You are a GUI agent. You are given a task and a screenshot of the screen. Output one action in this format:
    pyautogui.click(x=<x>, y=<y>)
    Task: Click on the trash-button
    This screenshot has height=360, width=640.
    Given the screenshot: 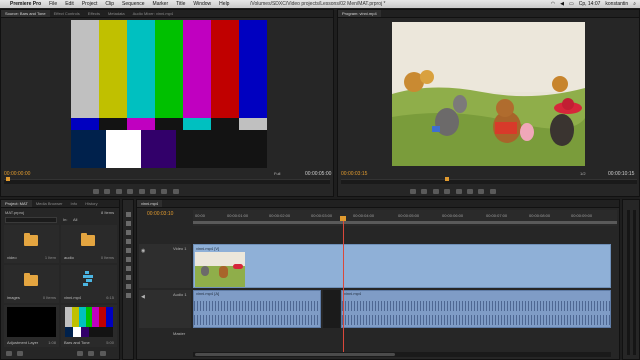 What is the action you would take?
    pyautogui.click(x=102, y=353)
    